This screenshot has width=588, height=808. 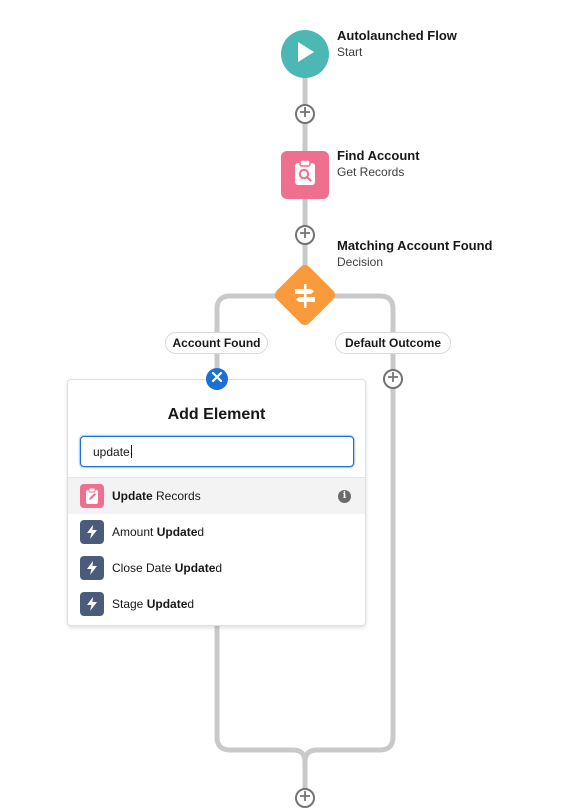 What do you see at coordinates (216, 532) in the screenshot?
I see `result-item: Amount Updated` at bounding box center [216, 532].